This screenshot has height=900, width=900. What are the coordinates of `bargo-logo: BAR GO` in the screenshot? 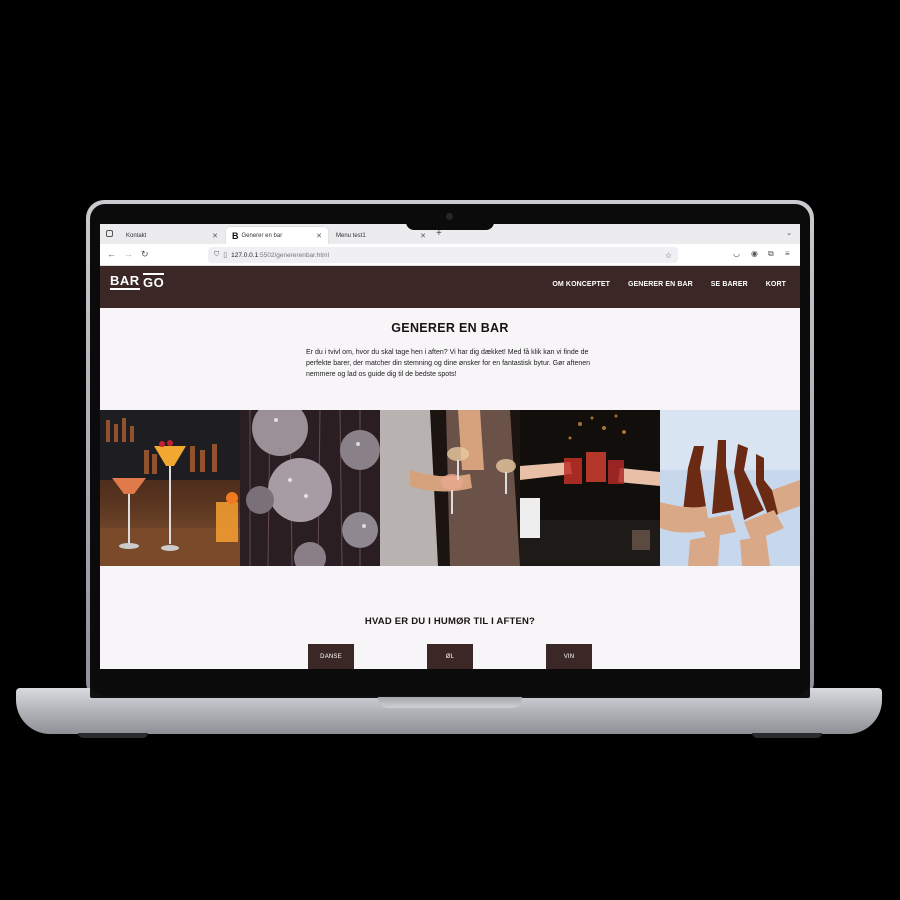 It's located at (137, 281).